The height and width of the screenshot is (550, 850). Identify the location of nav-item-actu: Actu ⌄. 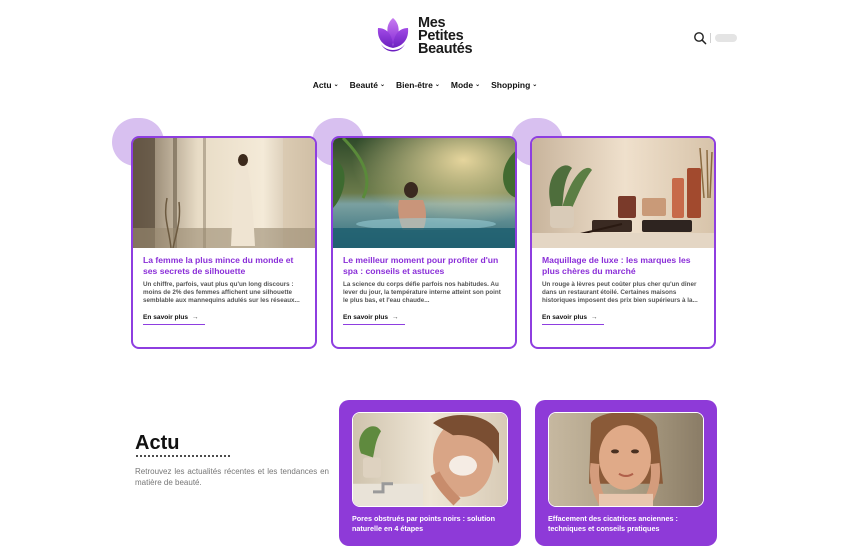
(326, 85).